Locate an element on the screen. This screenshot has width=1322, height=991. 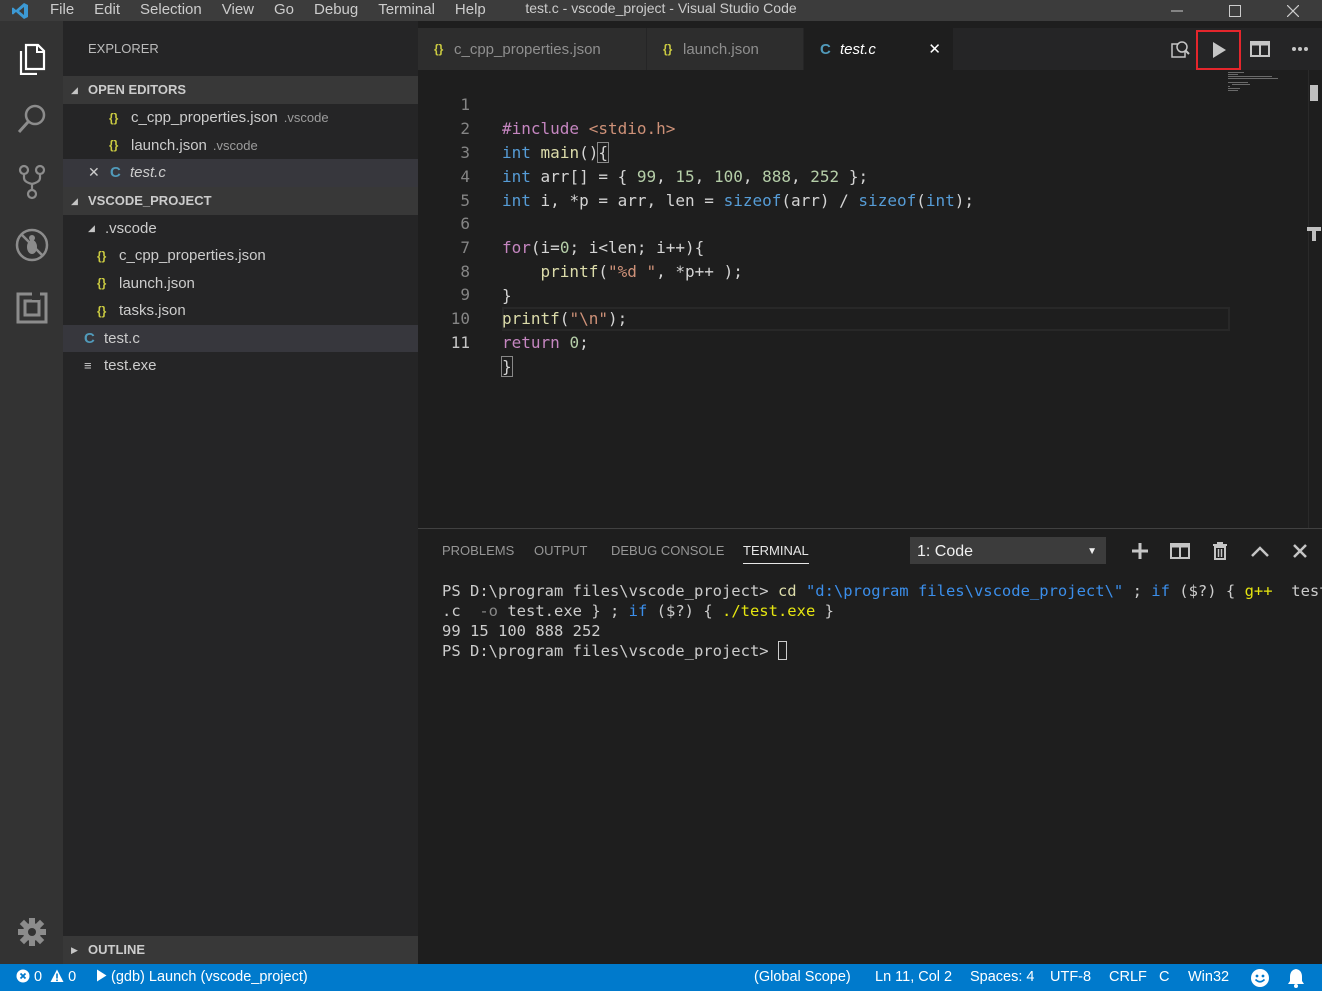
minimize-icon is located at coordinates (1177, 10).